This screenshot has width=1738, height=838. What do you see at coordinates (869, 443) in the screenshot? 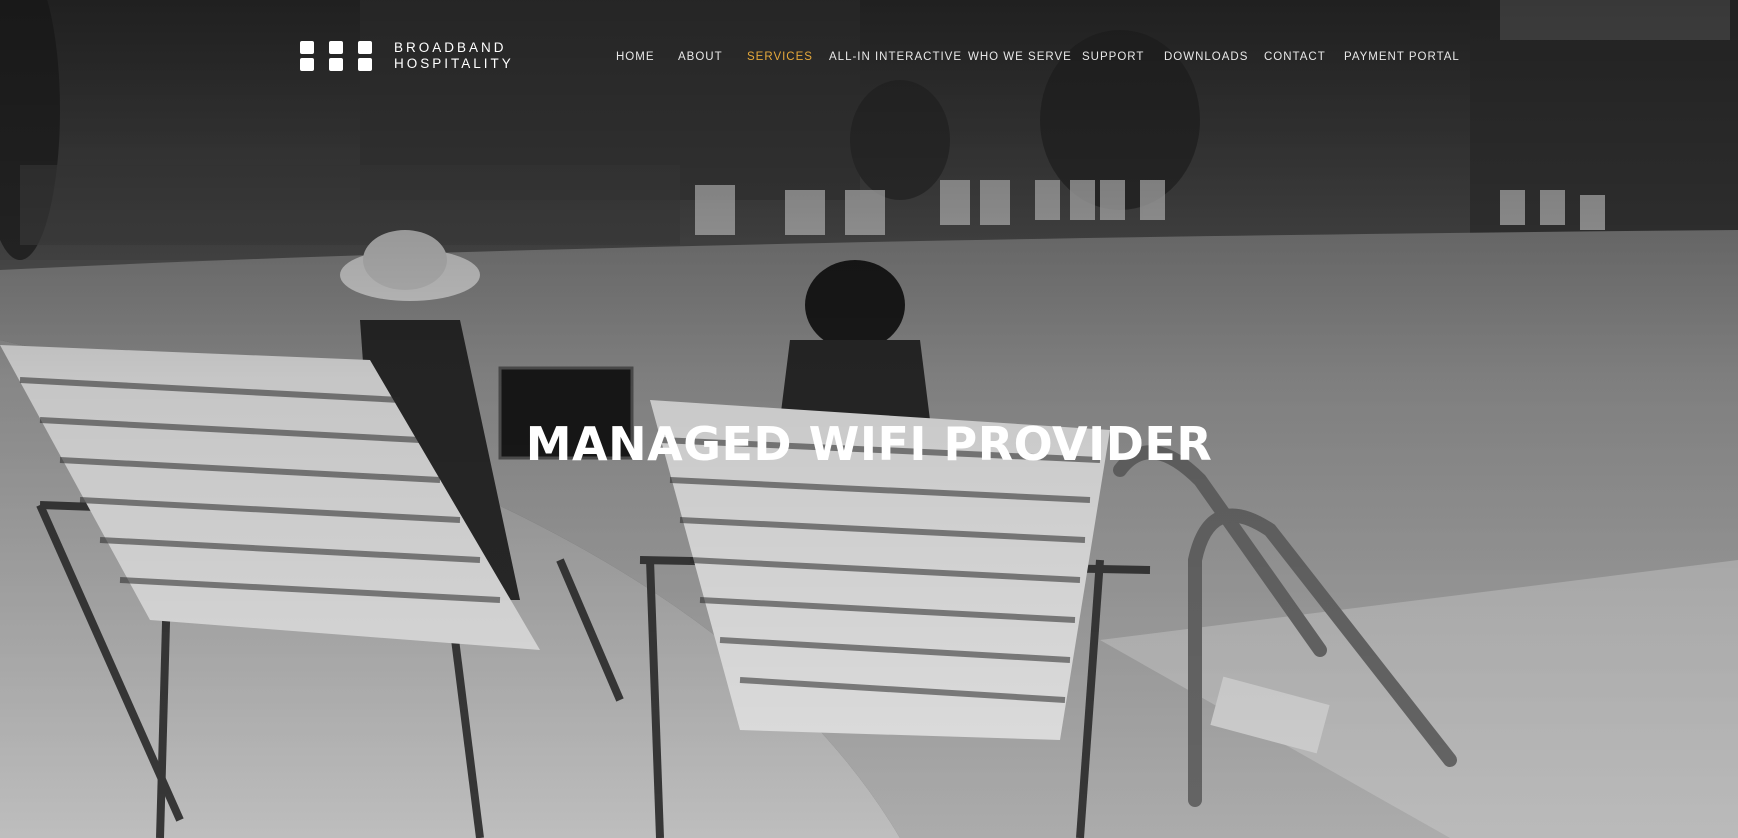
I see `hero-headline: MANAGED WIFI PROVIDER` at bounding box center [869, 443].